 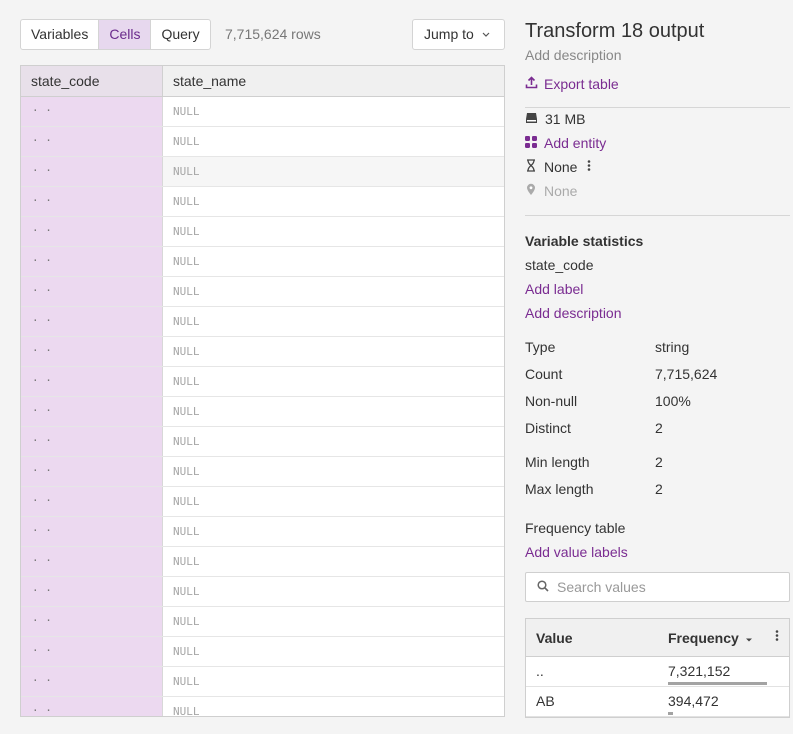 I want to click on search-values-input, so click(x=667, y=587).